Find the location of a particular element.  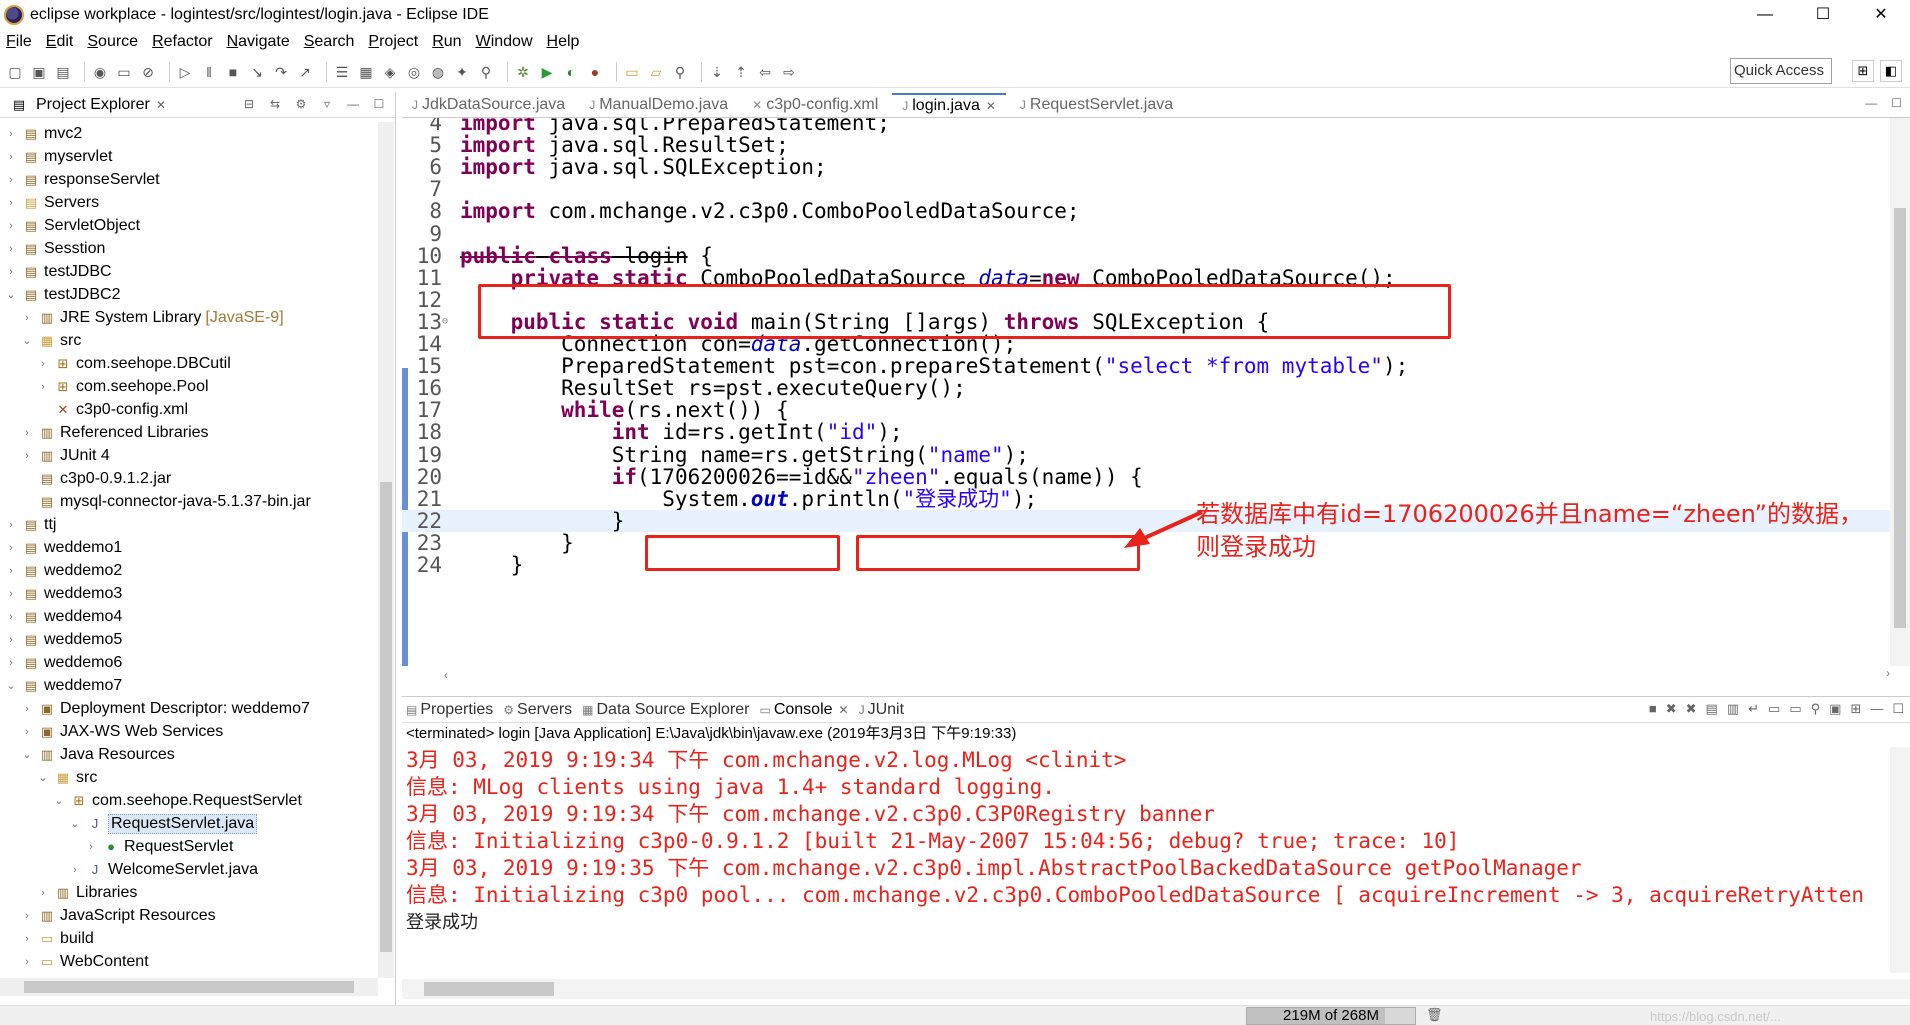

tree-item: › ⊞ com.seehope.DBCutil is located at coordinates (188, 363).